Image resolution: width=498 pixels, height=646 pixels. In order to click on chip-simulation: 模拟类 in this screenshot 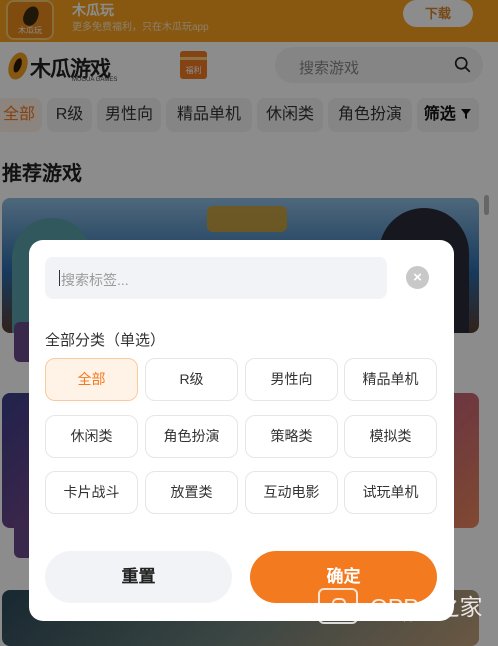, I will do `click(390, 436)`.